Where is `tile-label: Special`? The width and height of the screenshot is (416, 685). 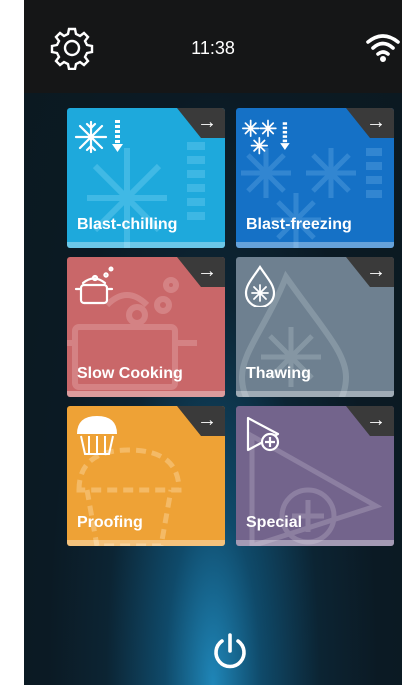 tile-label: Special is located at coordinates (274, 522).